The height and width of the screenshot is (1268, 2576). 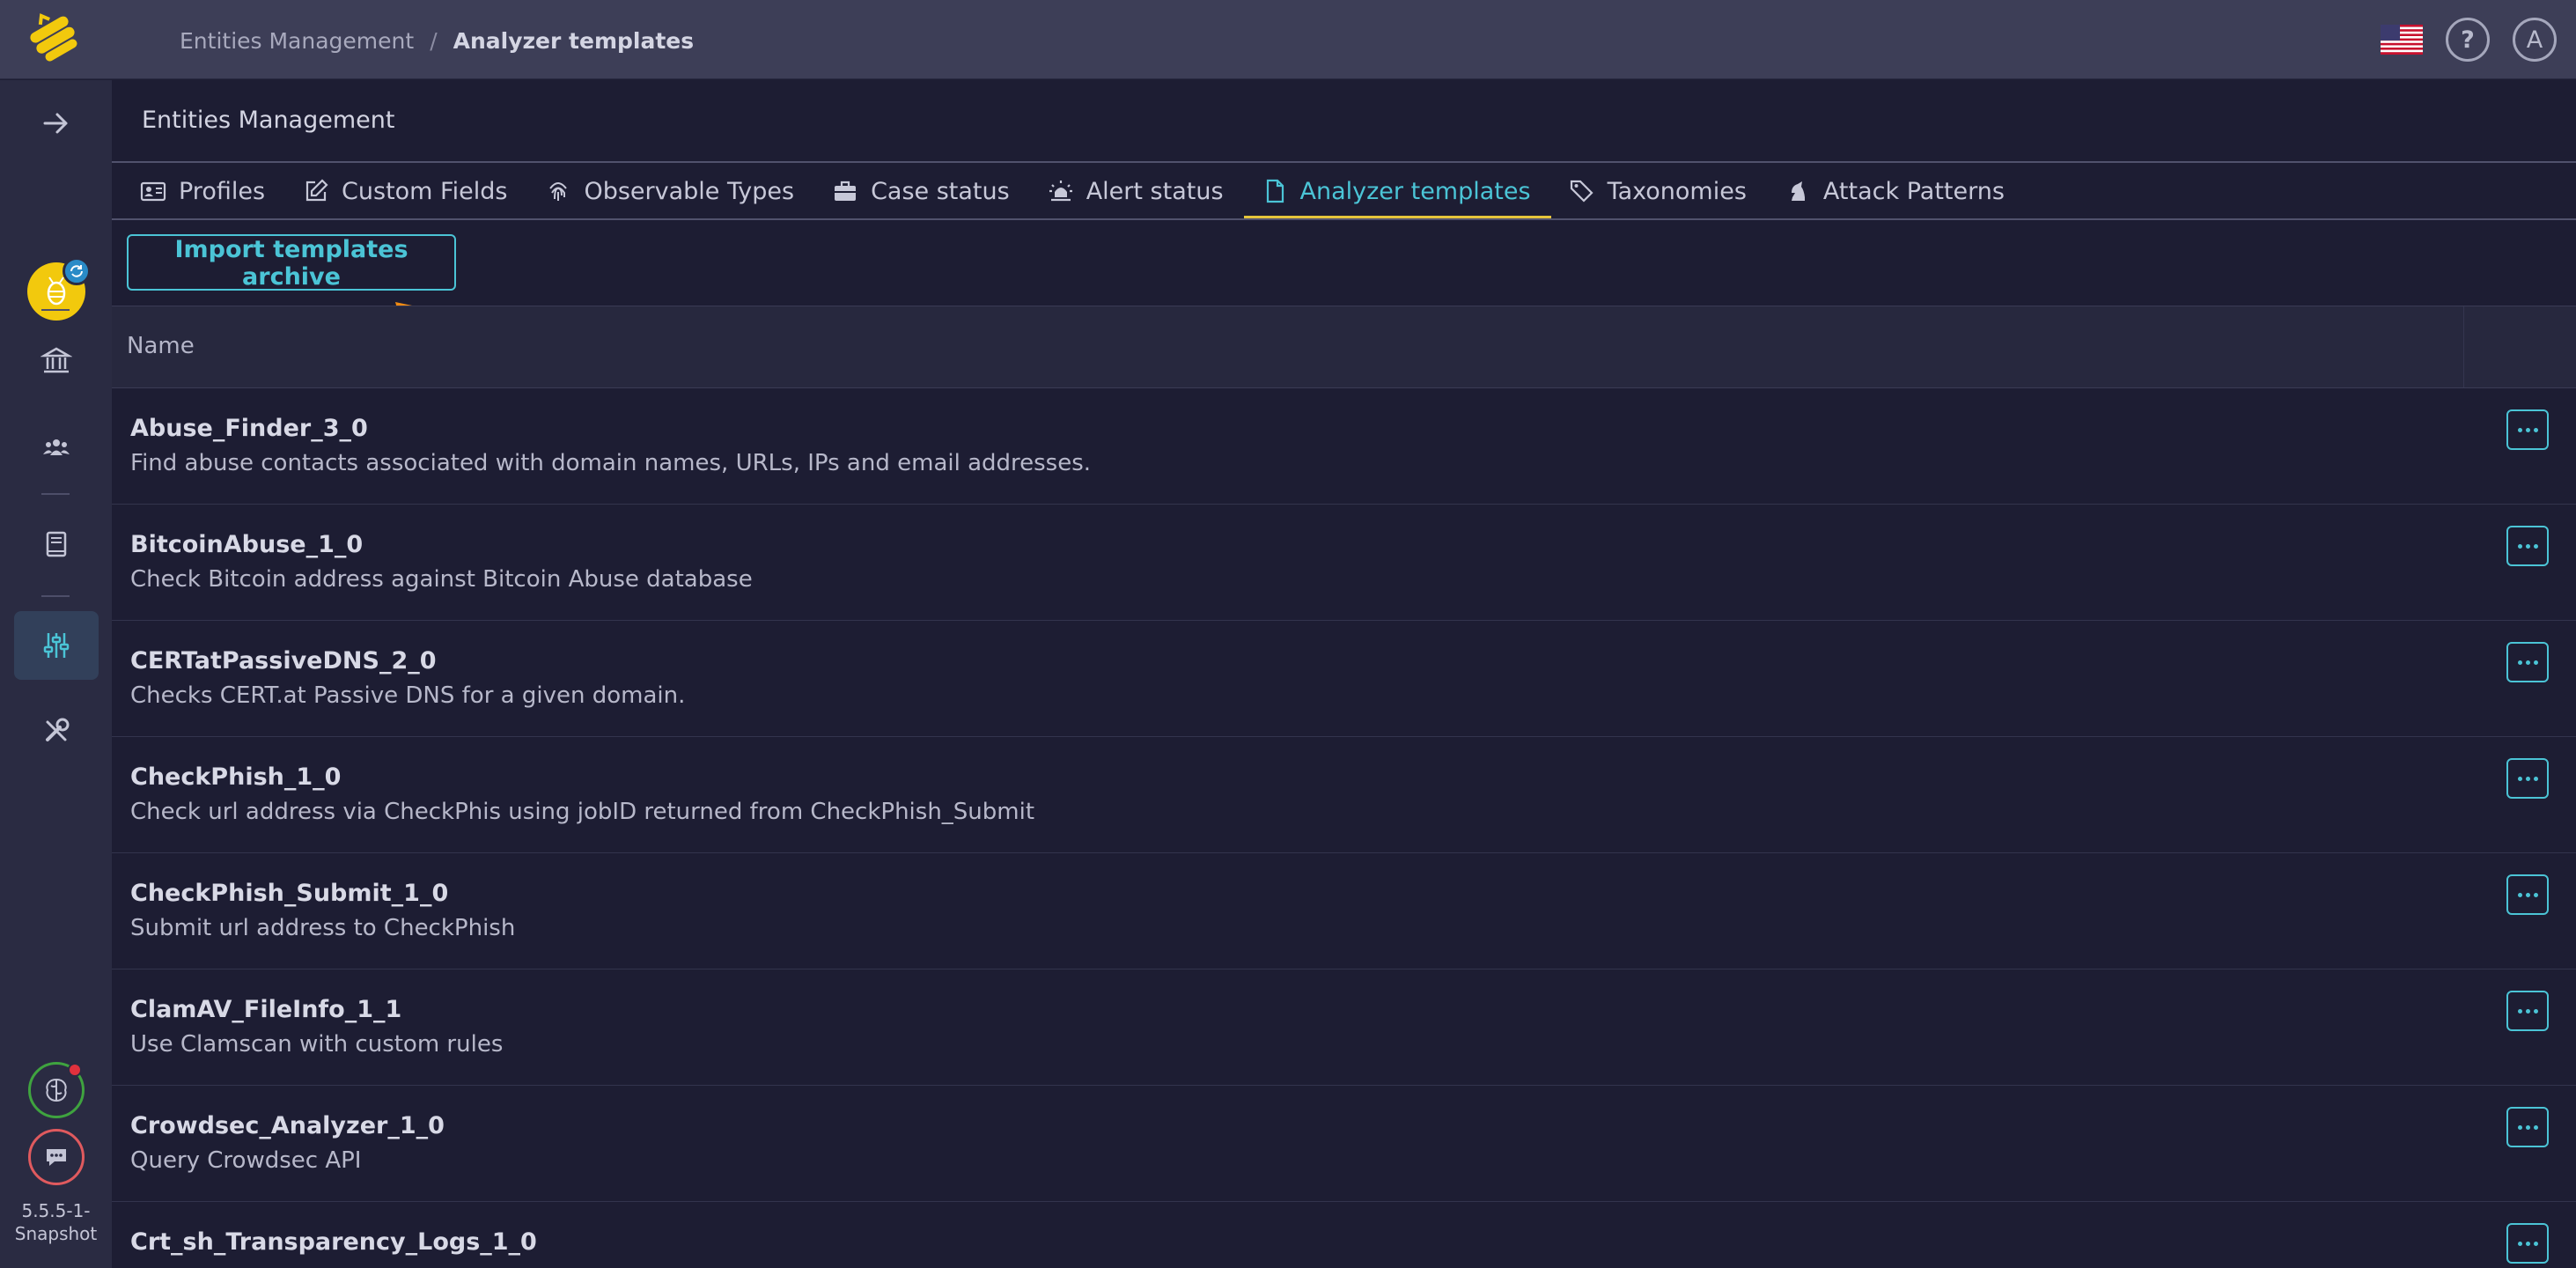 What do you see at coordinates (287, 1125) in the screenshot?
I see `template-name: Crowdsec_Analyzer_1_0` at bounding box center [287, 1125].